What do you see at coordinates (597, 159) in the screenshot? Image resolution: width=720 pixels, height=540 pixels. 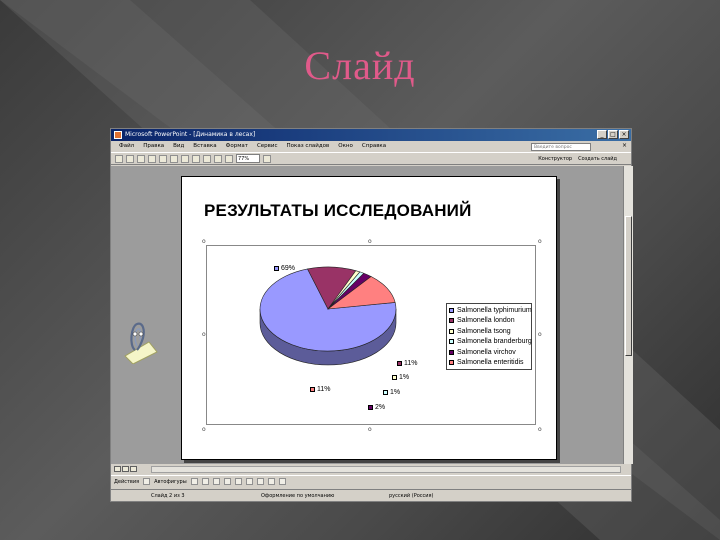 I see `new-slide-button: Создать слайд` at bounding box center [597, 159].